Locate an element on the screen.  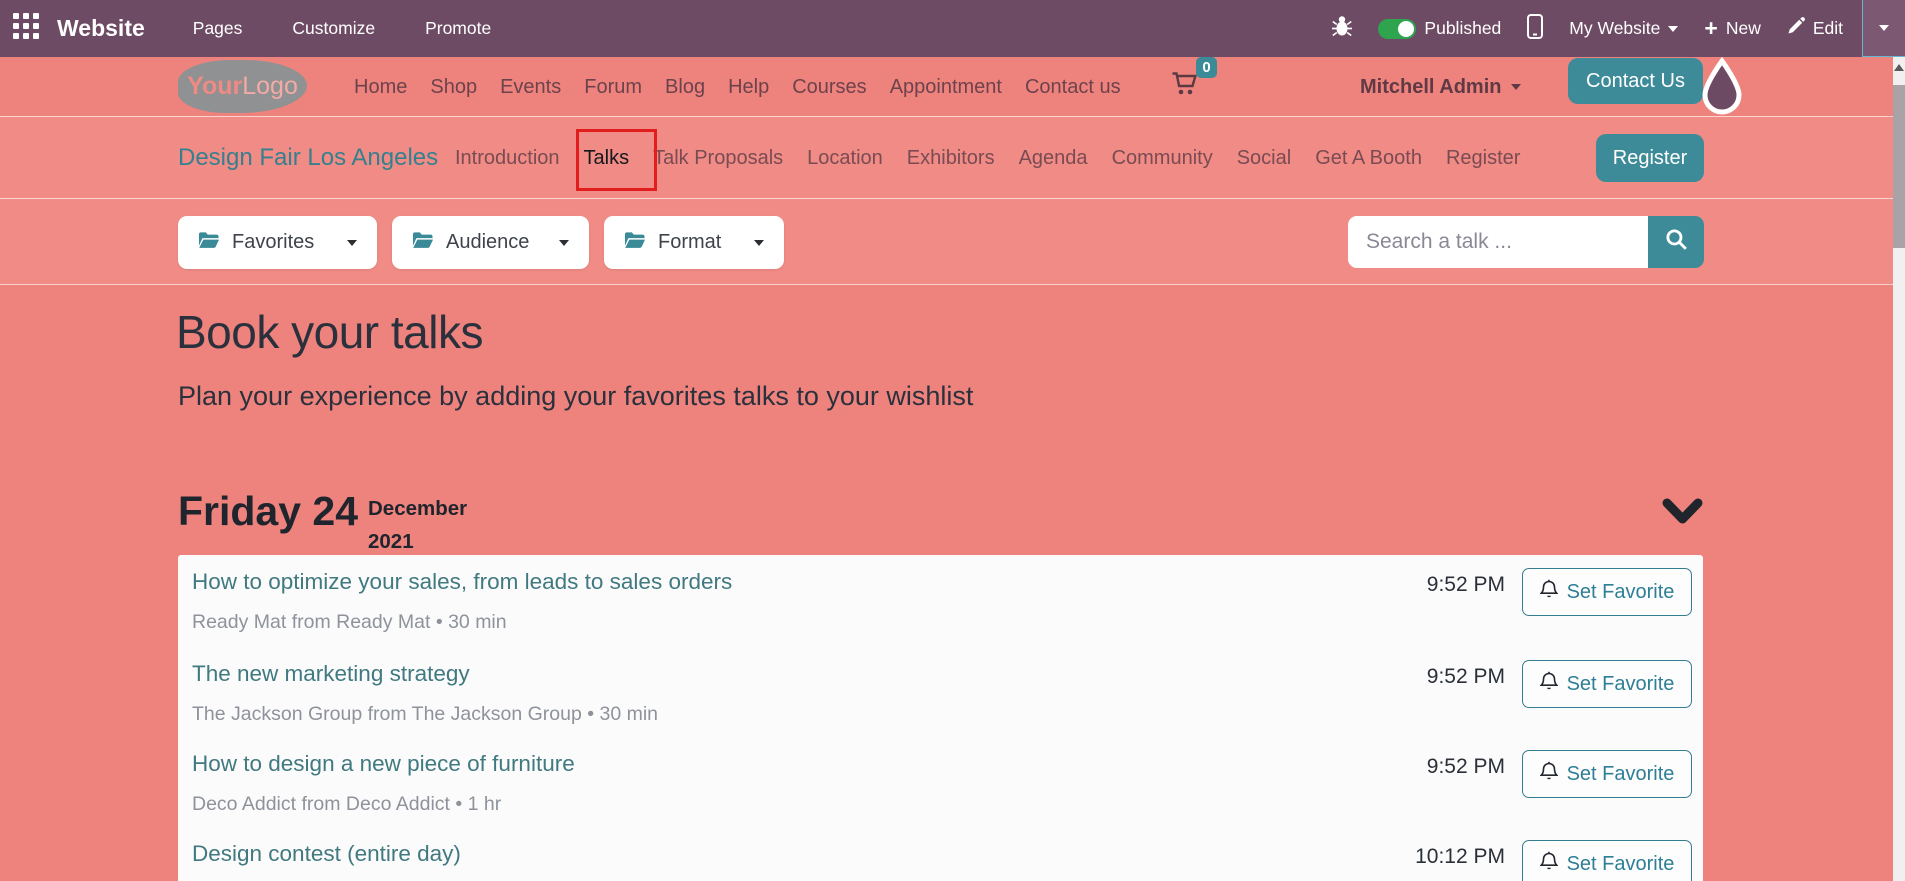
bug-icon is located at coordinates (1342, 28).